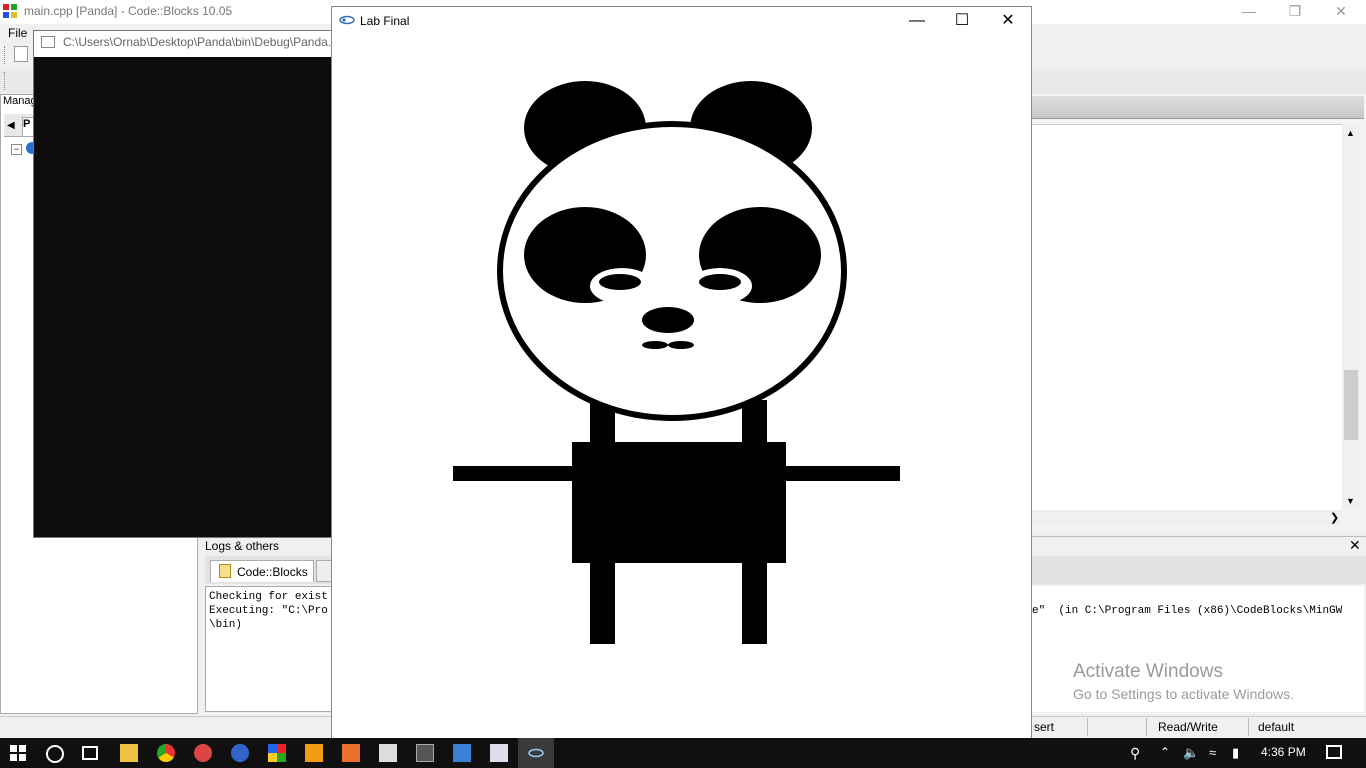  Describe the element at coordinates (681, 345) in the screenshot. I see `panda-mouth-right` at that location.